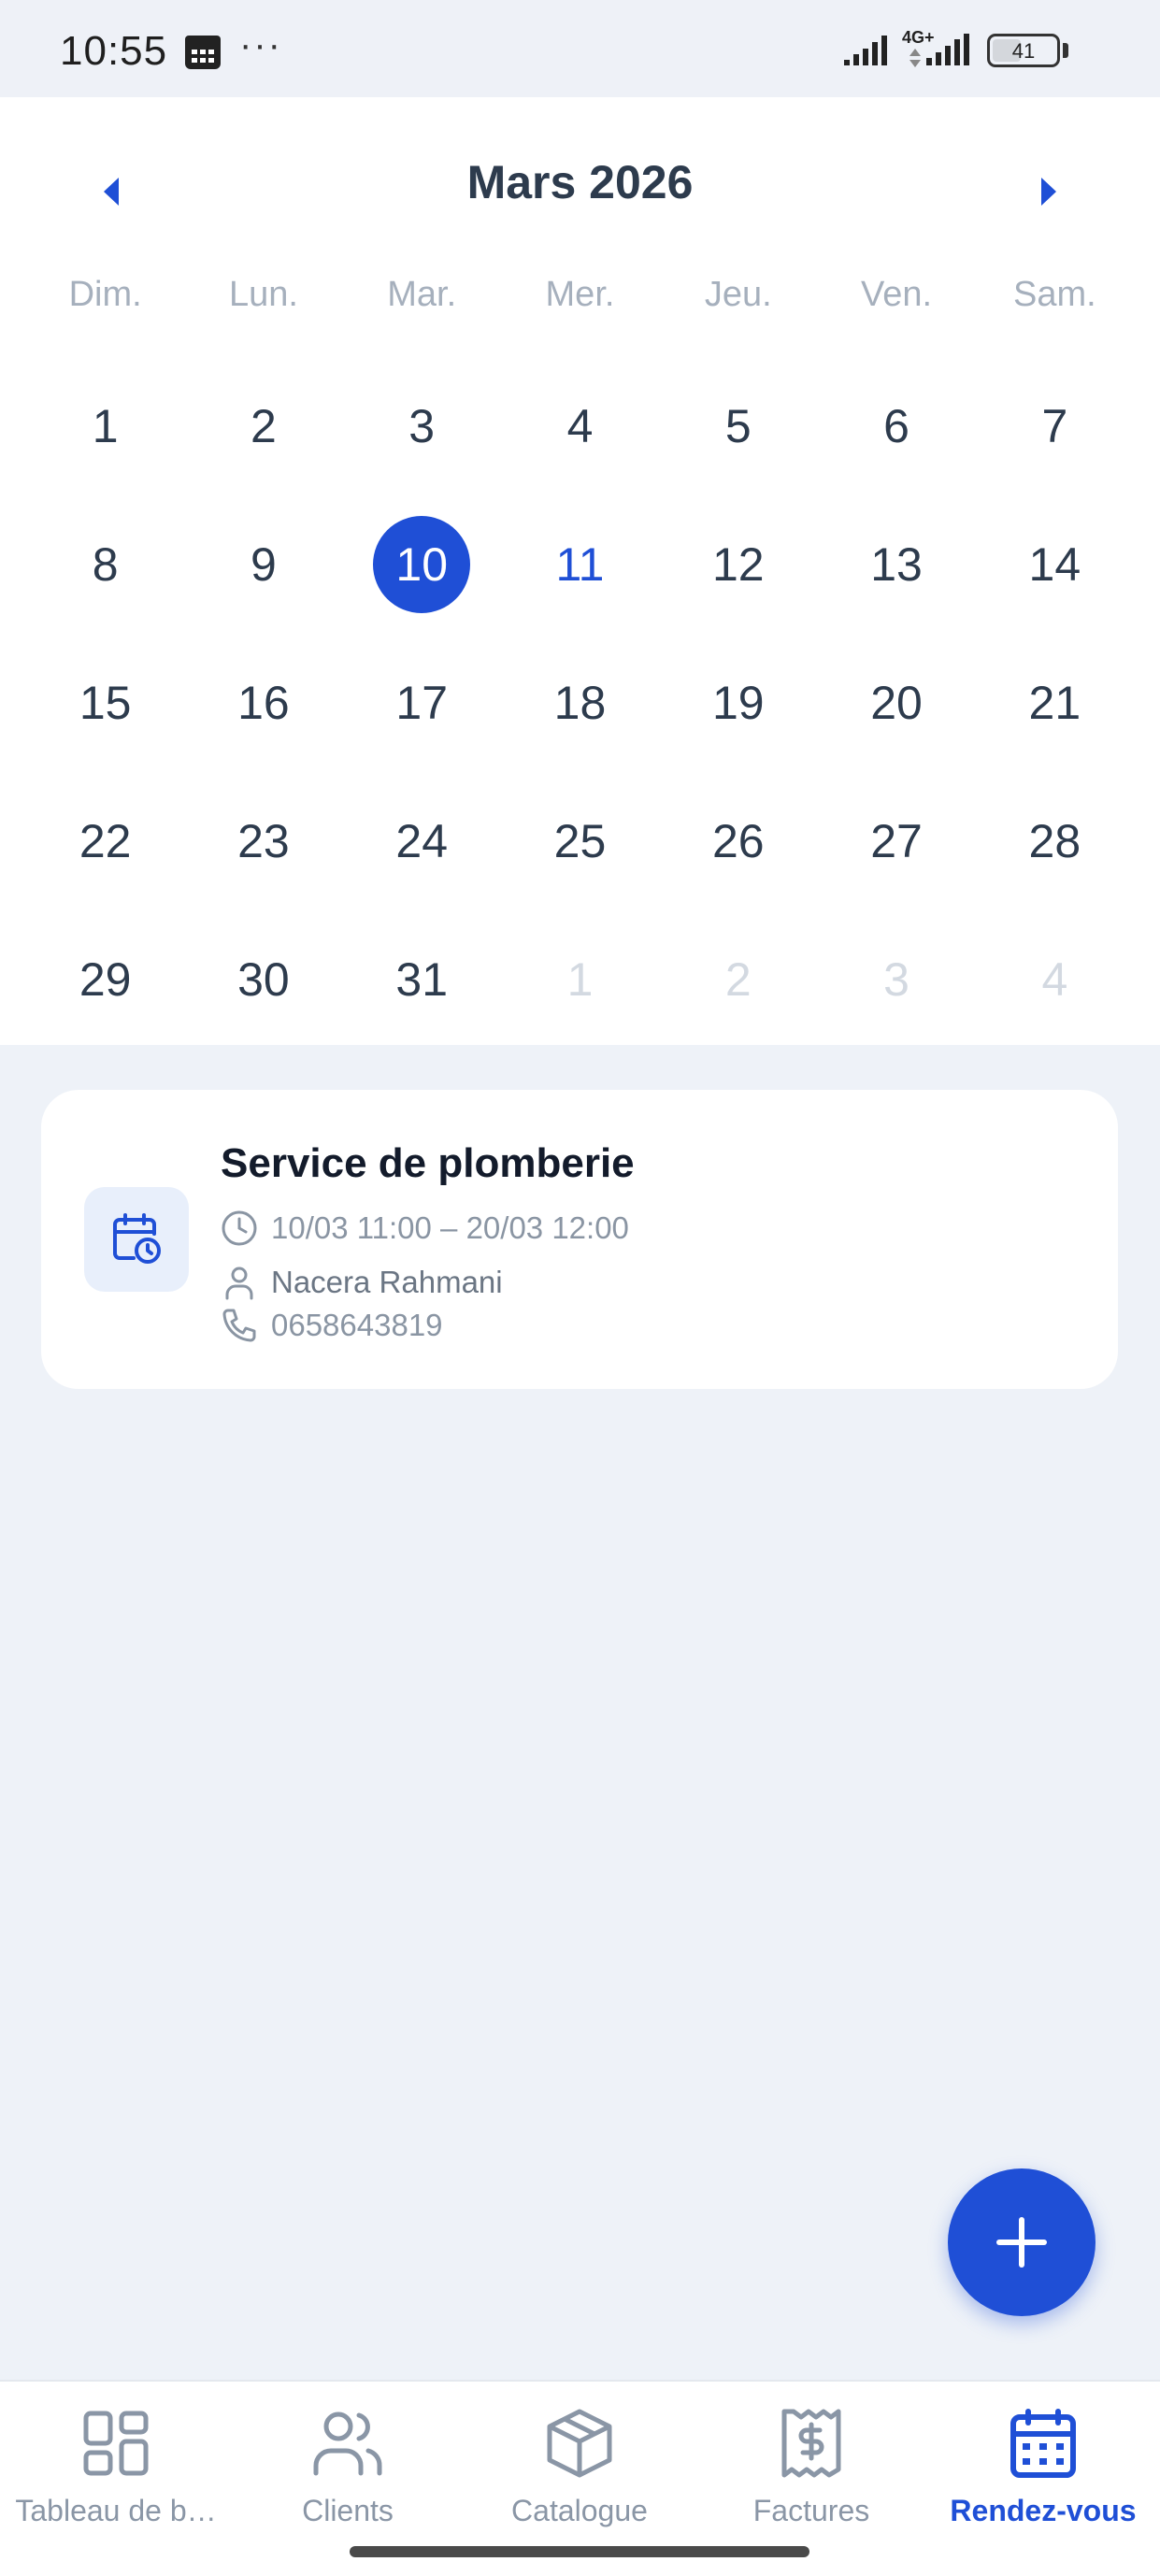  I want to click on day-cell: 26, so click(738, 862).